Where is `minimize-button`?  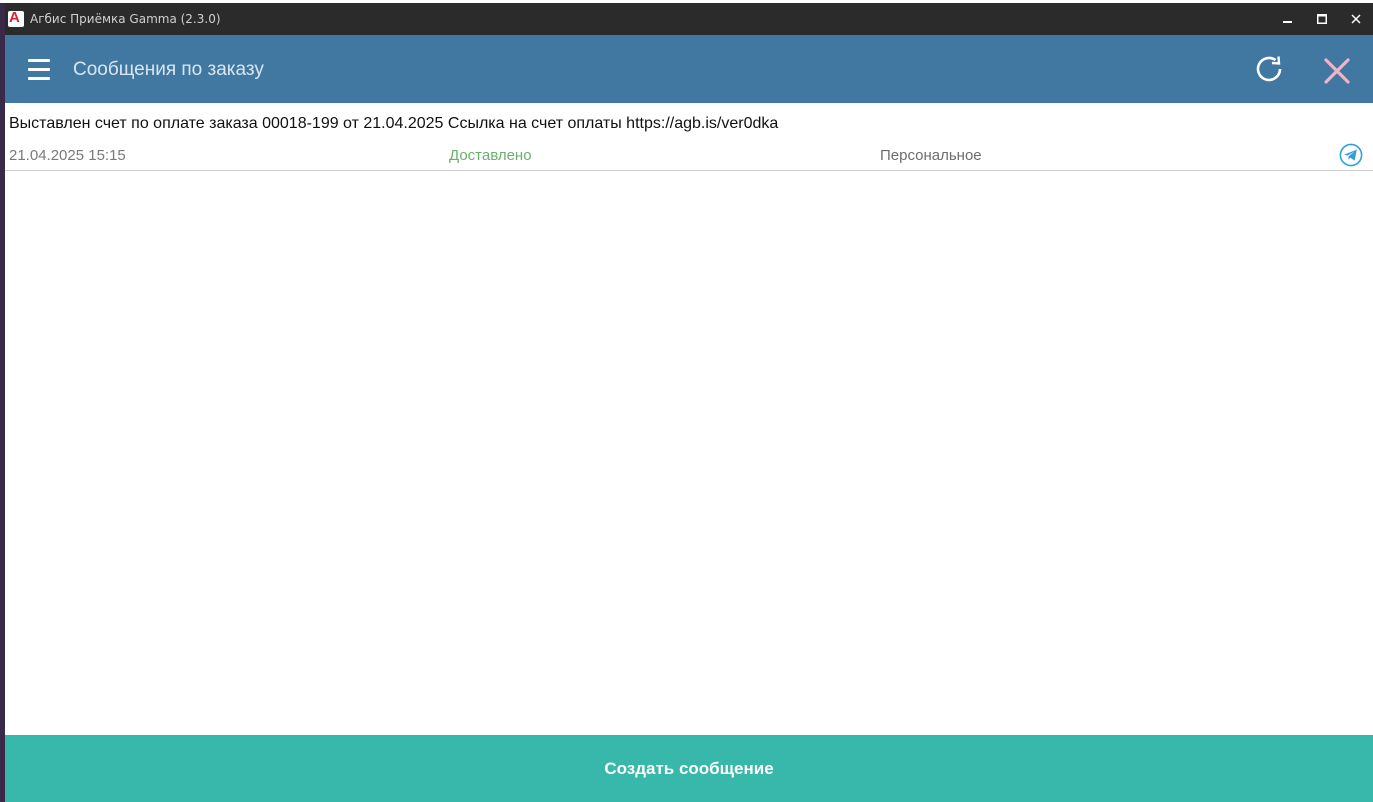
minimize-button is located at coordinates (1288, 19).